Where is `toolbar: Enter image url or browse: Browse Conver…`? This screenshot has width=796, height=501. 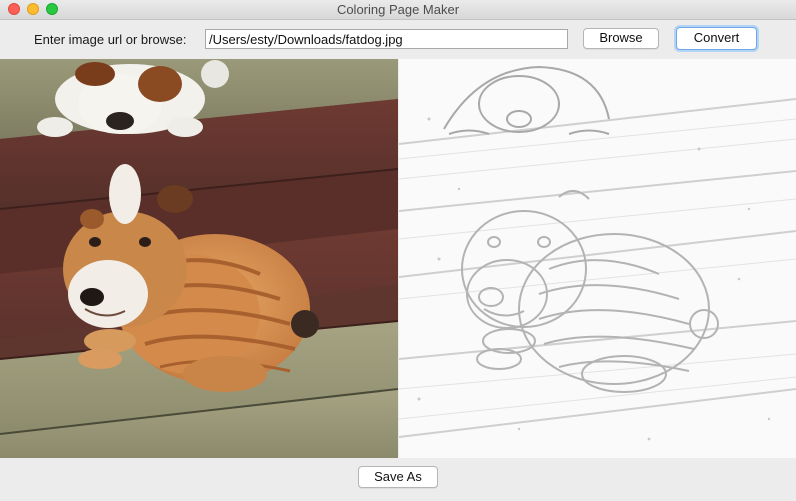 toolbar: Enter image url or browse: Browse Conver… is located at coordinates (398, 39).